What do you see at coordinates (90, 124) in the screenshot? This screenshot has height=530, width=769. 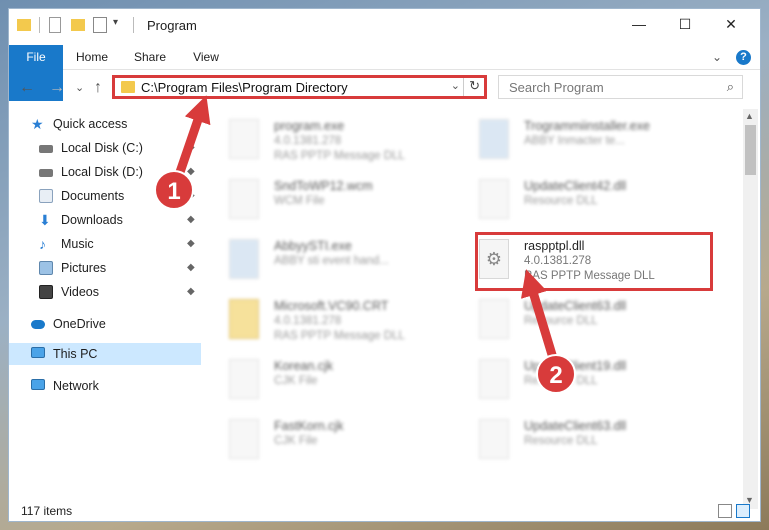 I see `sidebar-item-label: Quick access` at bounding box center [90, 124].